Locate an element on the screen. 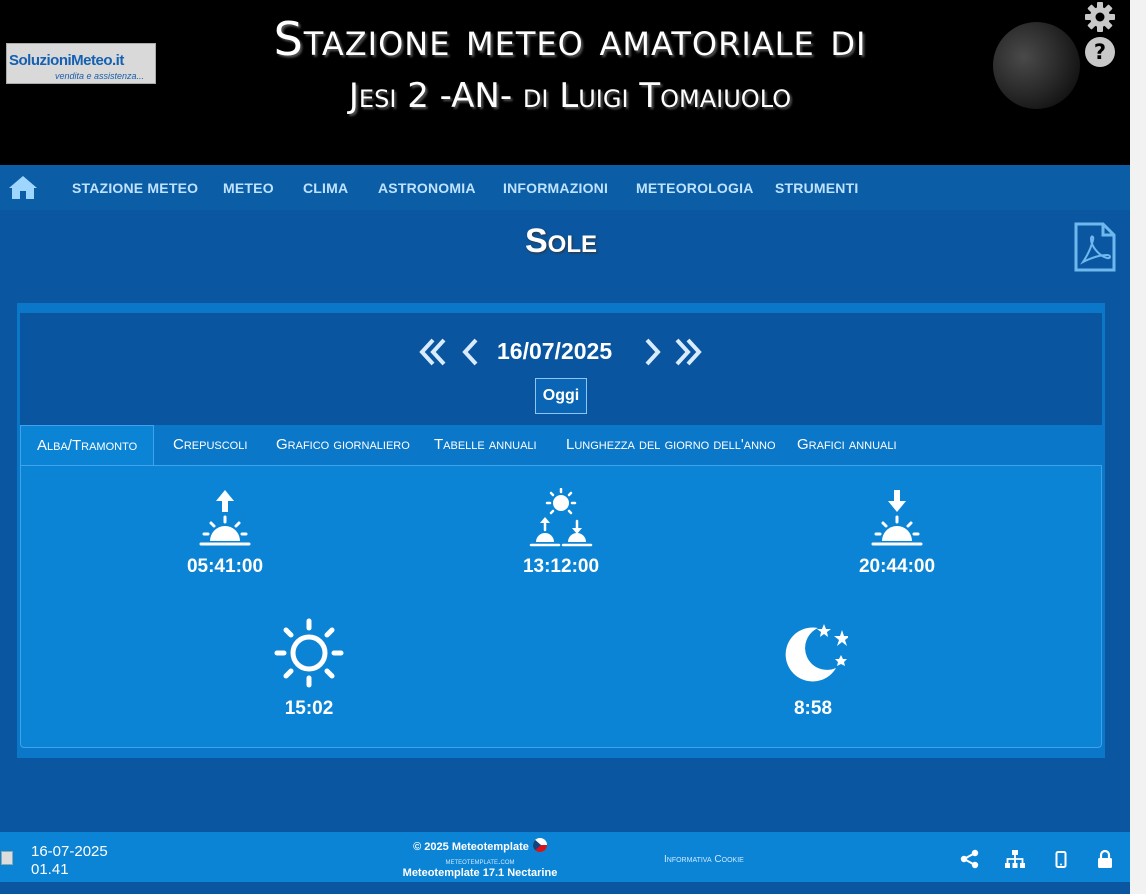  nav-item-meteo: METEO is located at coordinates (248, 188).